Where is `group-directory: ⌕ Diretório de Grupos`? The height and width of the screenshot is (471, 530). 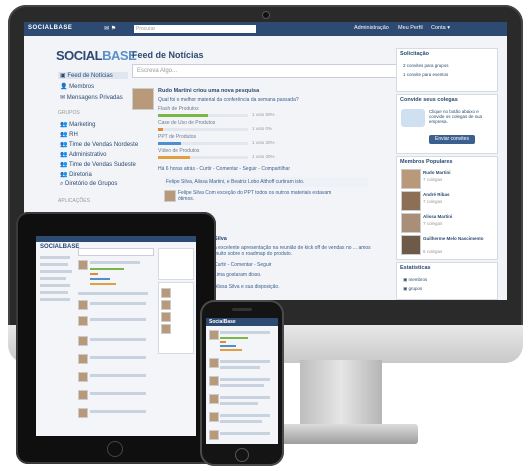
group-directory: ⌕ Diretório de Grupos is located at coordinates (87, 184).